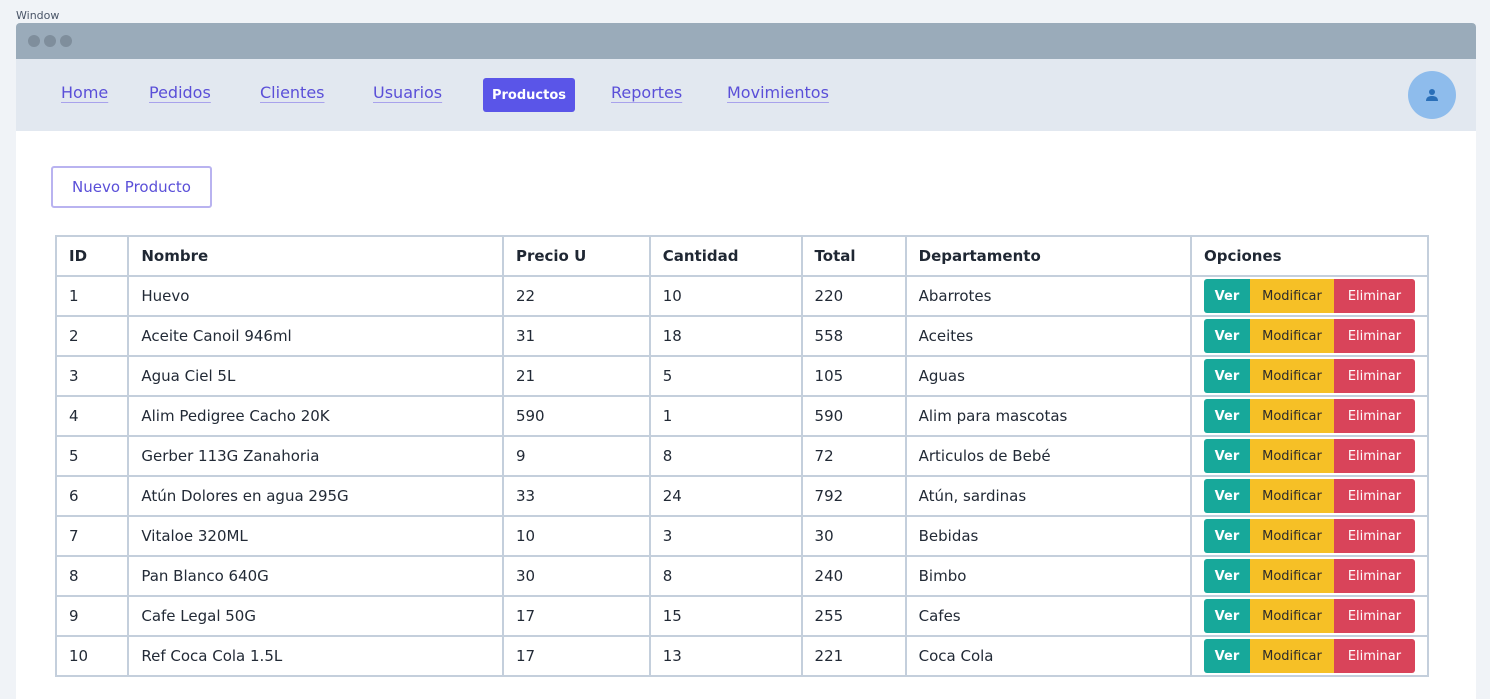  Describe the element at coordinates (315, 456) in the screenshot. I see `cell-nombre: Gerber 113G Zanahoria` at that location.